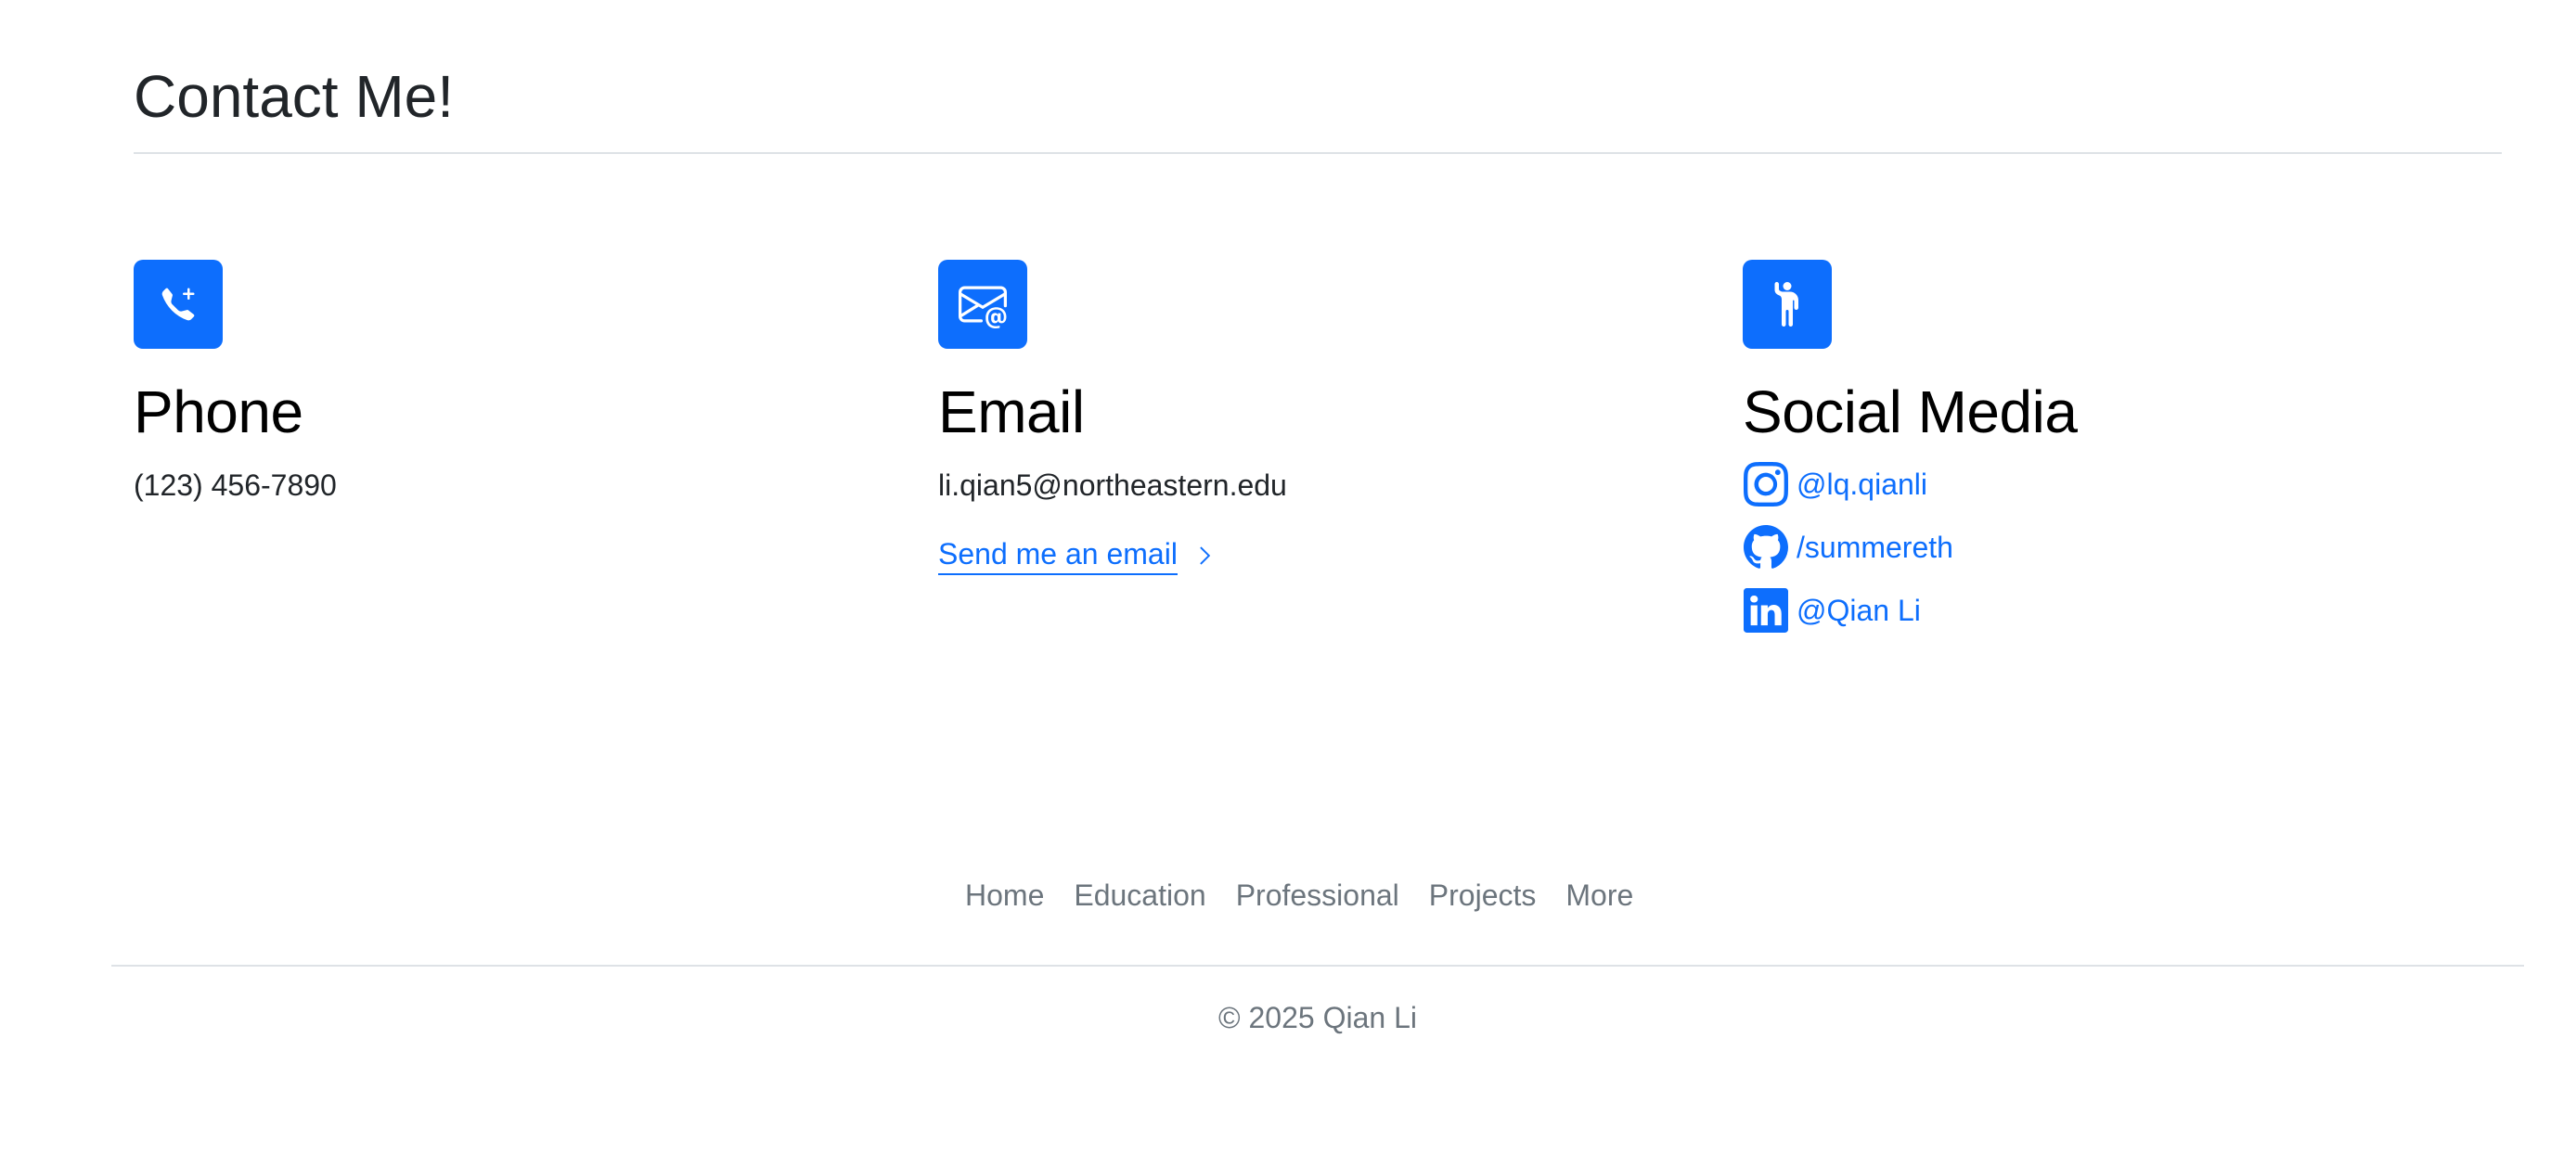 The width and height of the screenshot is (2576, 1154). What do you see at coordinates (1766, 484) in the screenshot?
I see `instagram-icon` at bounding box center [1766, 484].